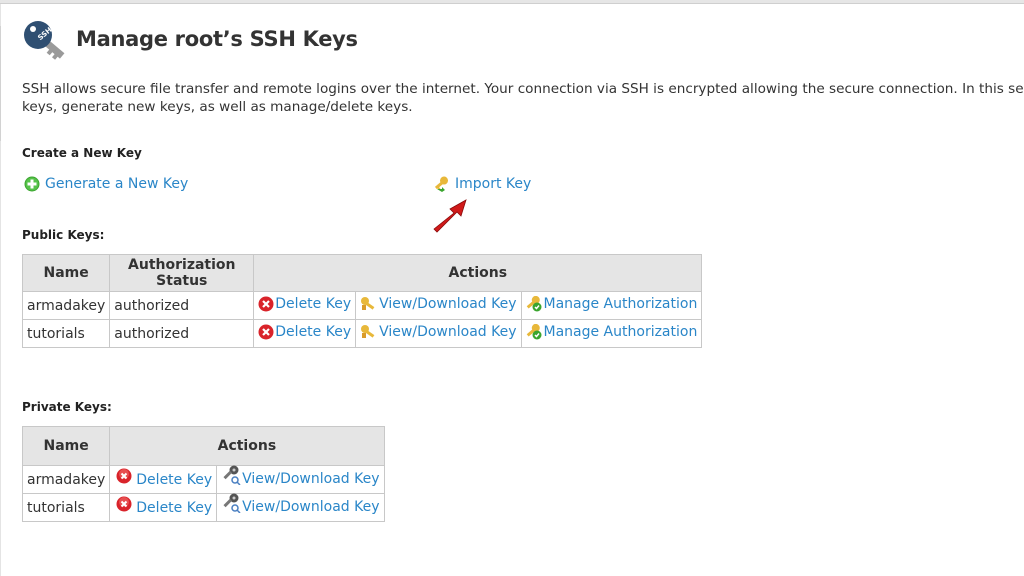 The width and height of the screenshot is (1024, 576). I want to click on top-bar, so click(512, 2).